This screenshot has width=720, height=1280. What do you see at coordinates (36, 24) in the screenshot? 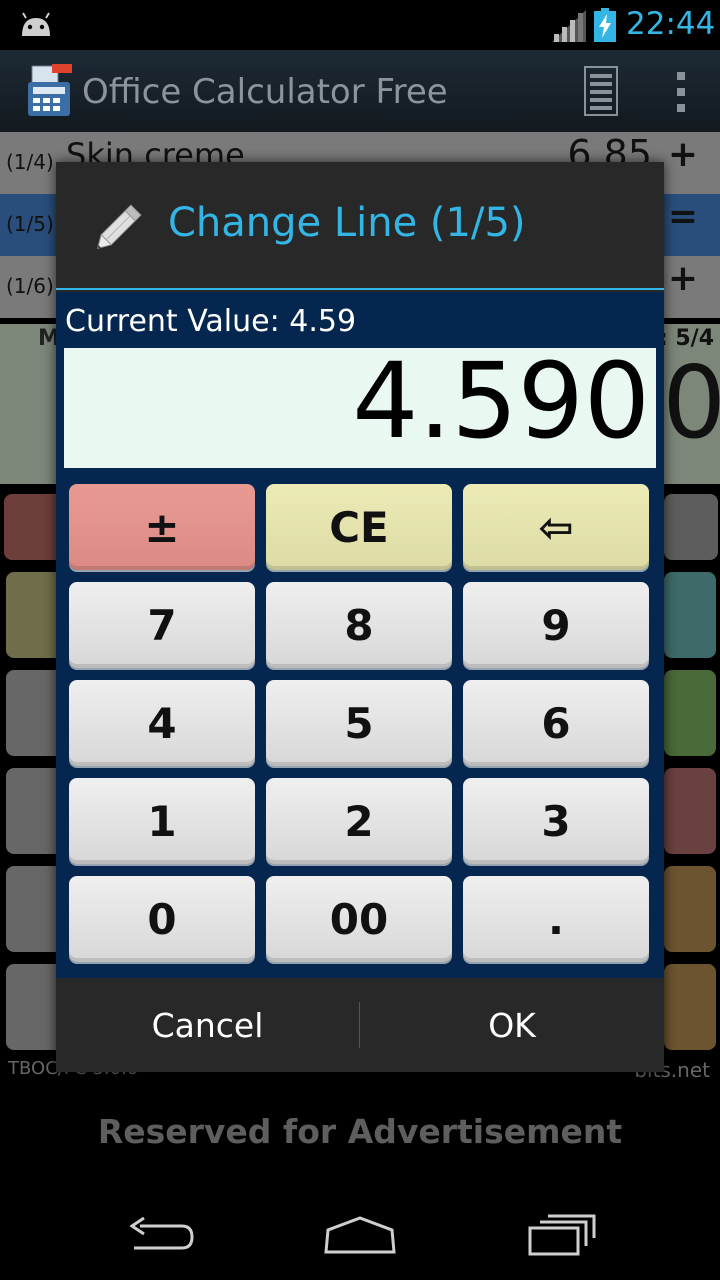
I see `android-icon` at bounding box center [36, 24].